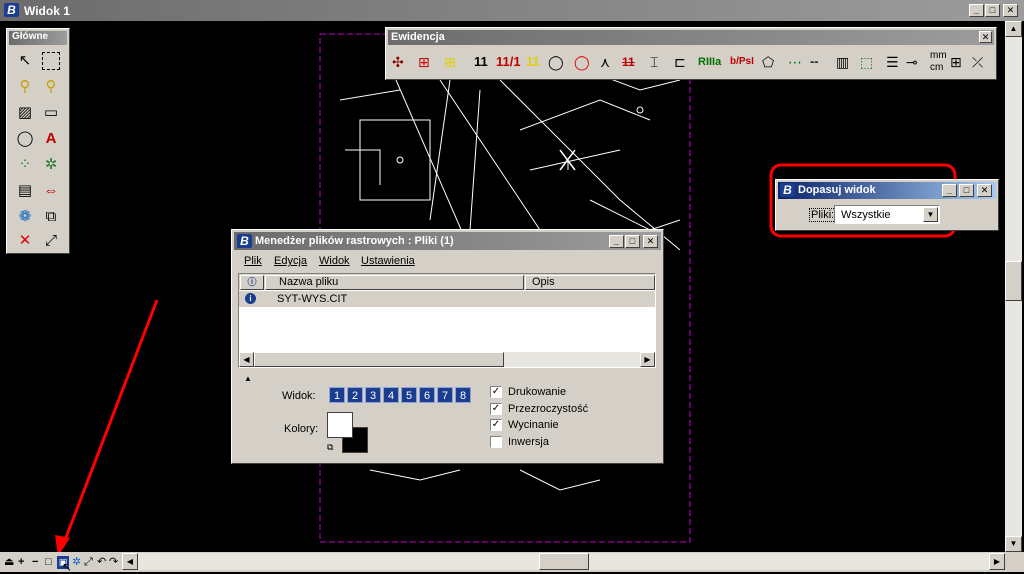 This screenshot has width=1024, height=574. What do you see at coordinates (496, 409) in the screenshot?
I see `przezroczystosc-checkbox: ✓` at bounding box center [496, 409].